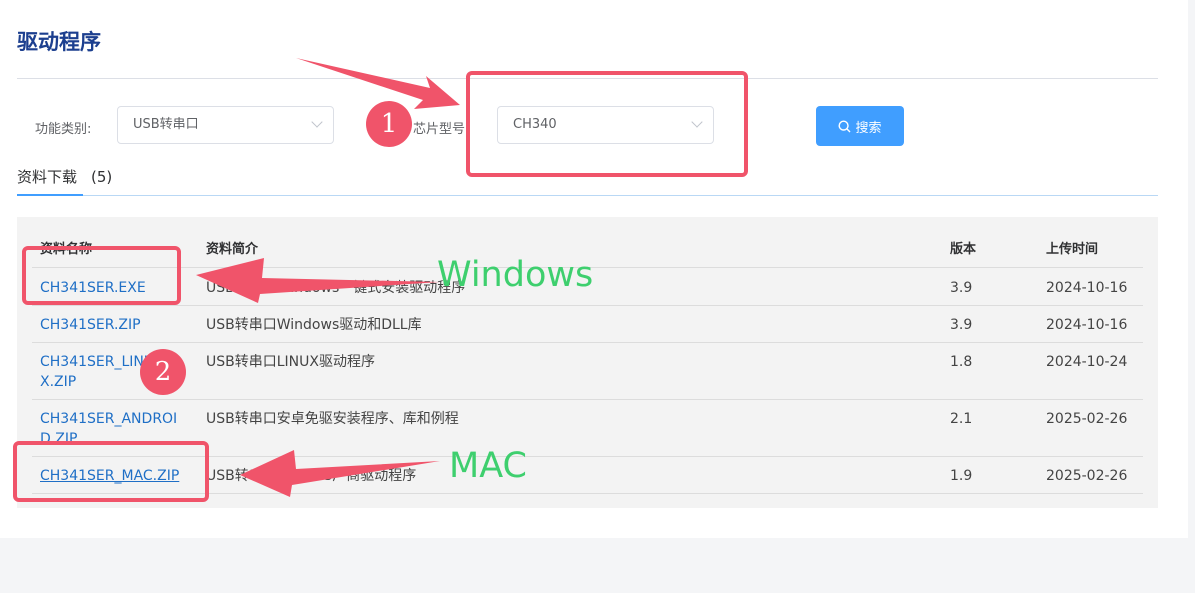  I want to click on highlight-mac-file, so click(111, 471).